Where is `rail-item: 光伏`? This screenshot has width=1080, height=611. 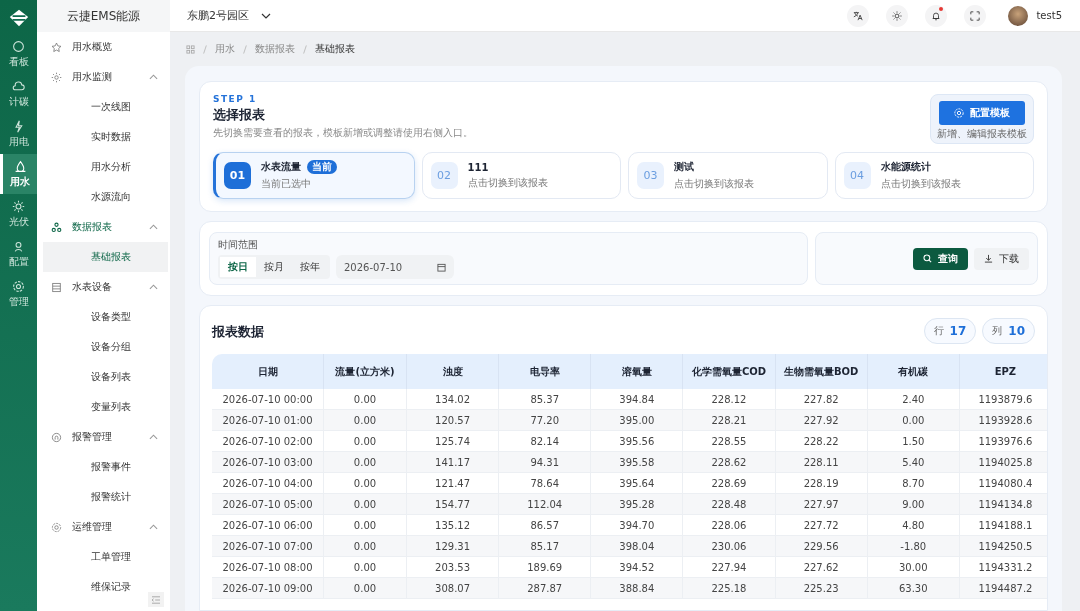
rail-item: 光伏 is located at coordinates (18, 214).